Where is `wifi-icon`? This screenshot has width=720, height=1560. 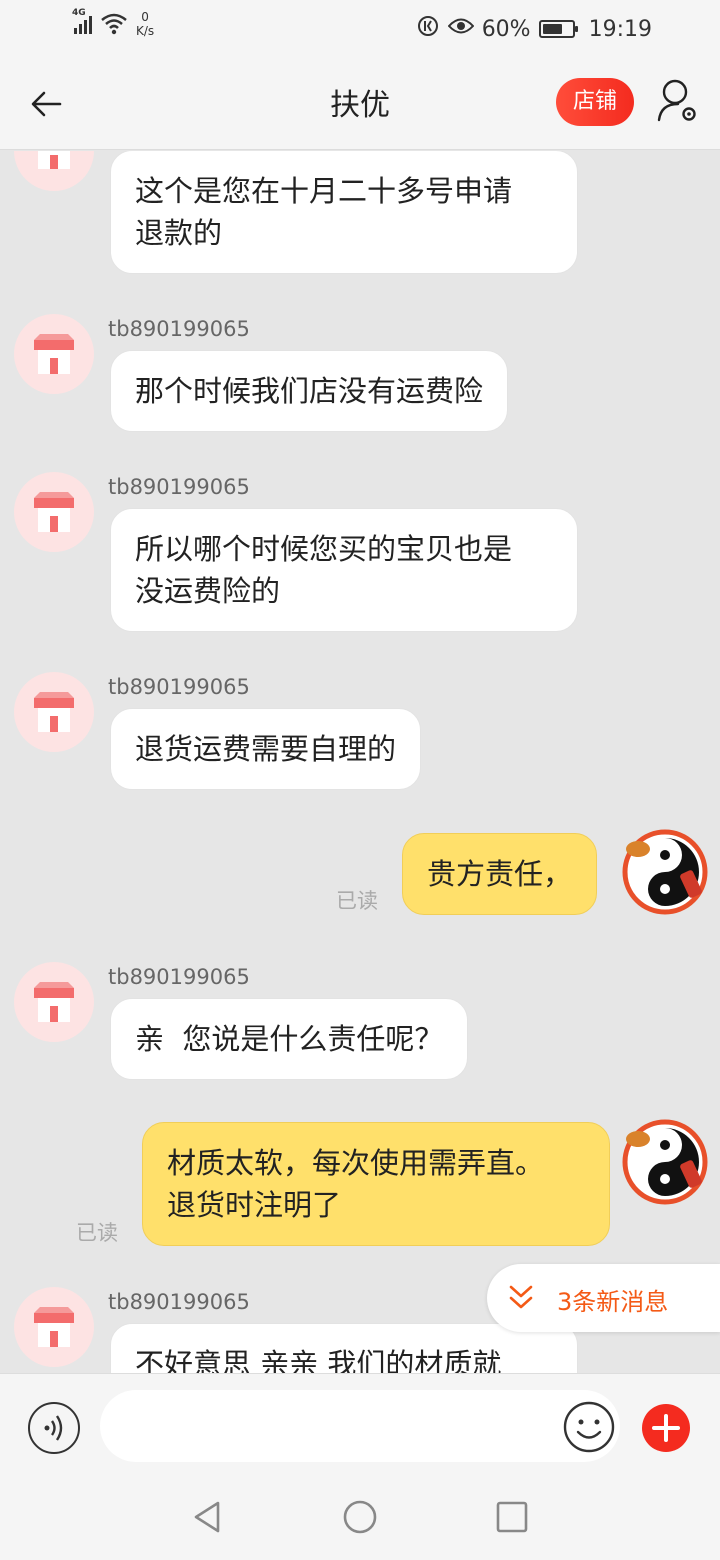
wifi-icon is located at coordinates (114, 24).